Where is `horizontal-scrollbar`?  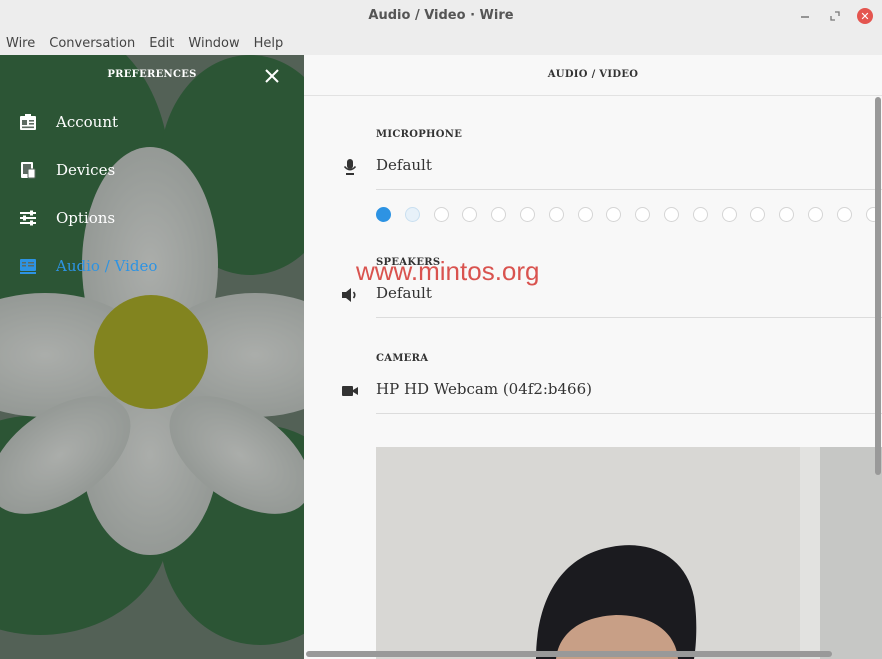
horizontal-scrollbar is located at coordinates (569, 654).